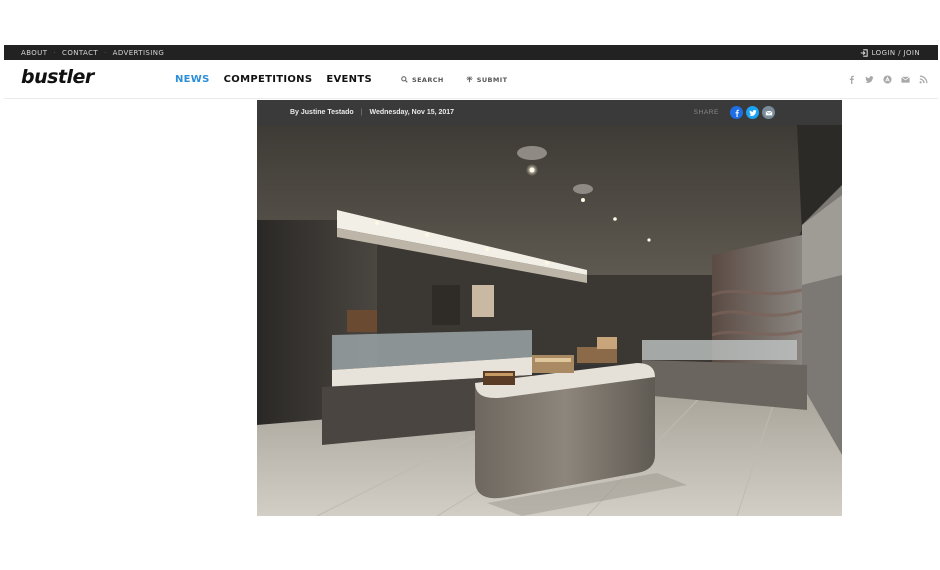 The width and height of the screenshot is (940, 570). I want to click on author-link: By Justine Testado, so click(322, 112).